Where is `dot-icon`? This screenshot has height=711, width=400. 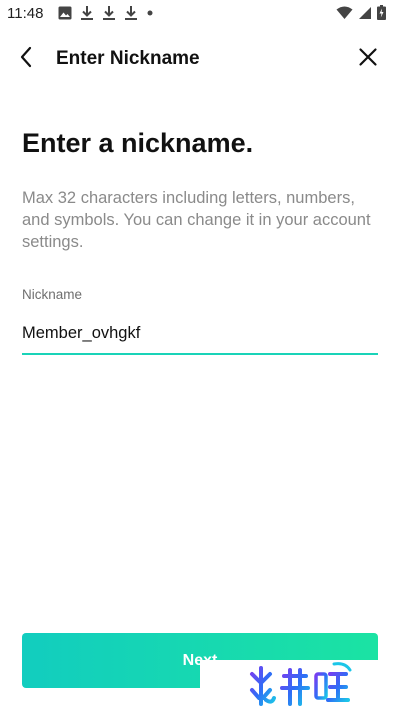 dot-icon is located at coordinates (150, 13).